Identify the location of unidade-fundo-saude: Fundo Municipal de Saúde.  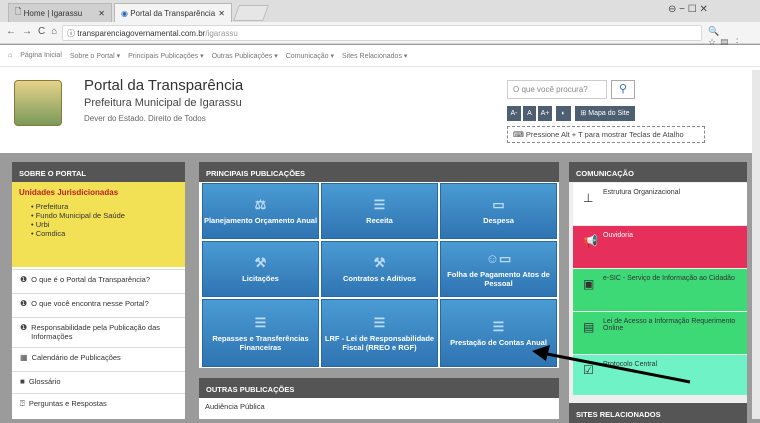
(104, 215).